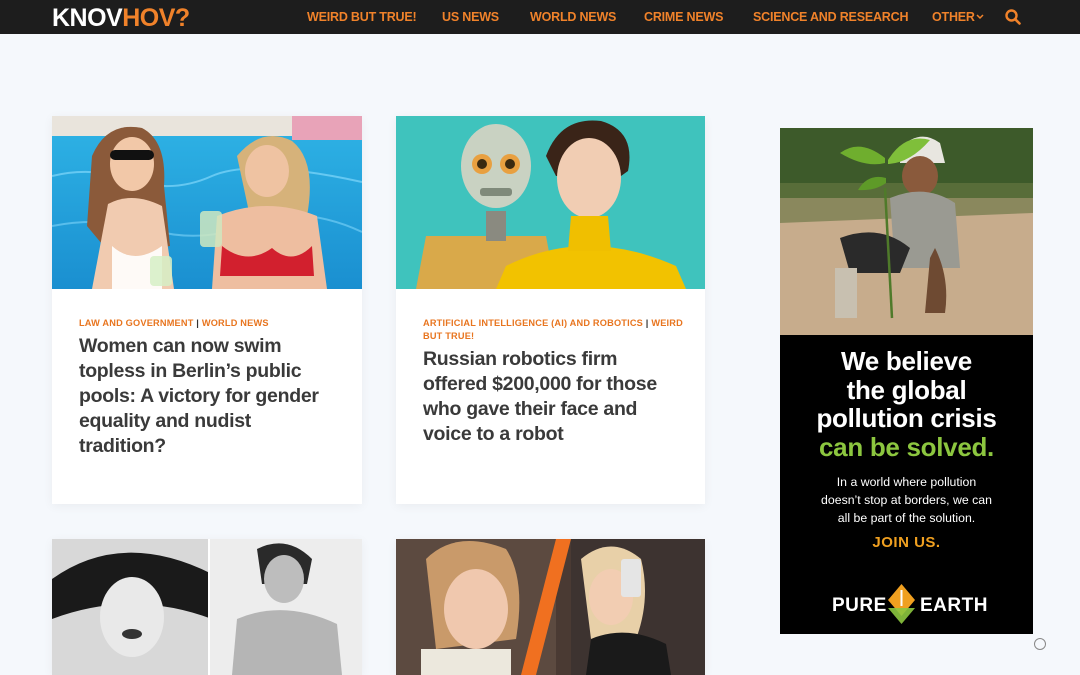 This screenshot has height=675, width=1080. Describe the element at coordinates (121, 18) in the screenshot. I see `site-logo: KNOVHOV?` at that location.